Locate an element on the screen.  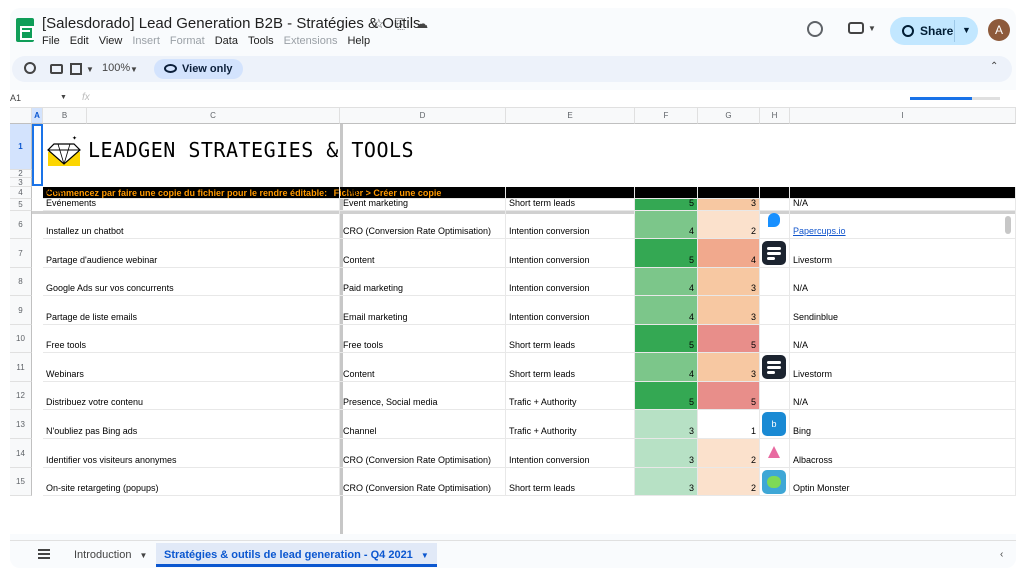
share-button: Share ▼ is located at coordinates (934, 31).